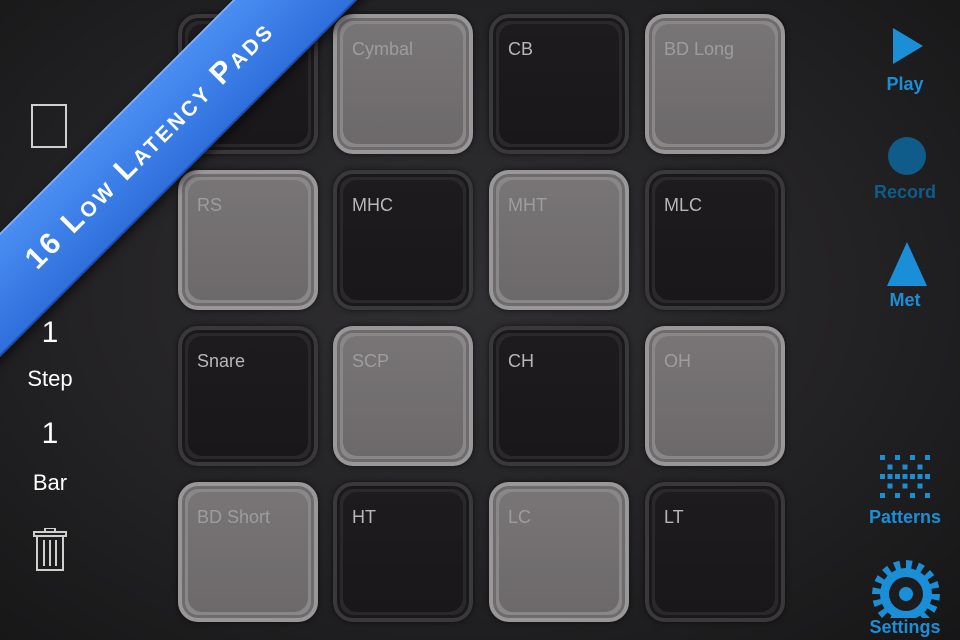 This screenshot has height=640, width=960. Describe the element at coordinates (364, 517) in the screenshot. I see `pad-label: HT` at that location.